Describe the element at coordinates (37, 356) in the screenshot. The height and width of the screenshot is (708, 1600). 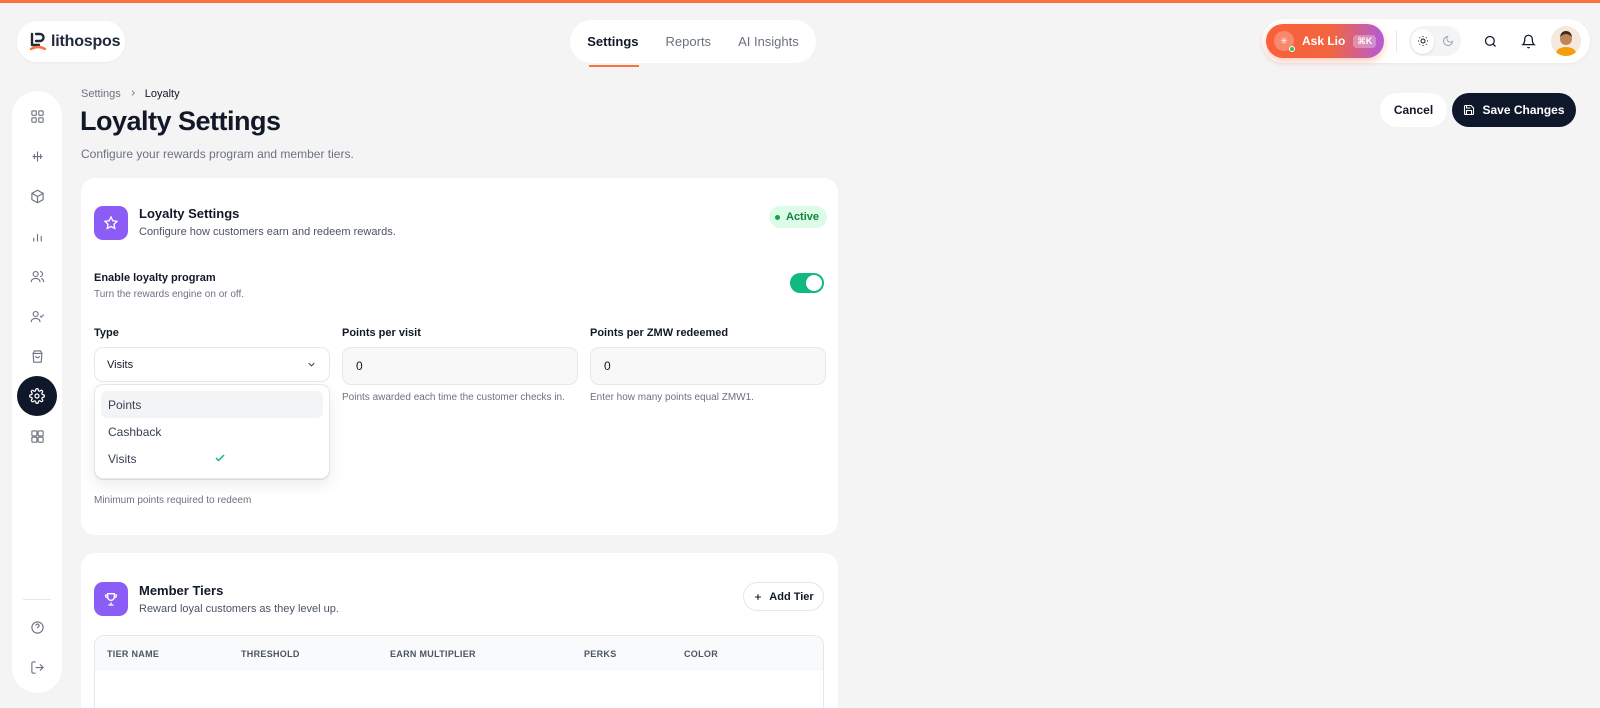
I see `shopping-bag-icon` at that location.